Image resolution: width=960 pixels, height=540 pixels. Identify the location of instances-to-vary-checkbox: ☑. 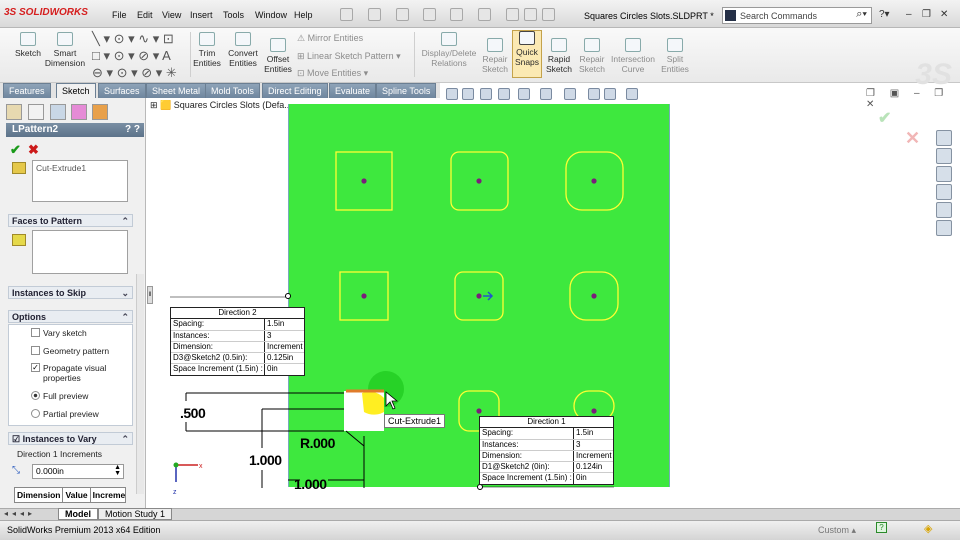
(17, 439).